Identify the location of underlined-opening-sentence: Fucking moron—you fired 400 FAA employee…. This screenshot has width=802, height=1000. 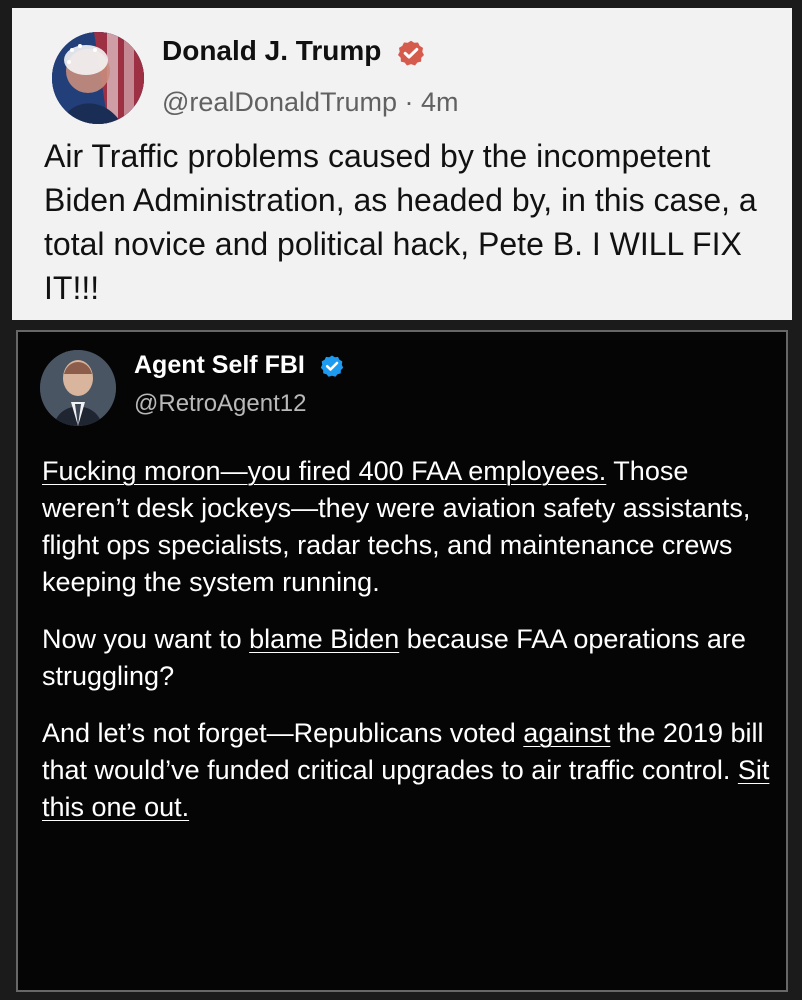
(324, 471).